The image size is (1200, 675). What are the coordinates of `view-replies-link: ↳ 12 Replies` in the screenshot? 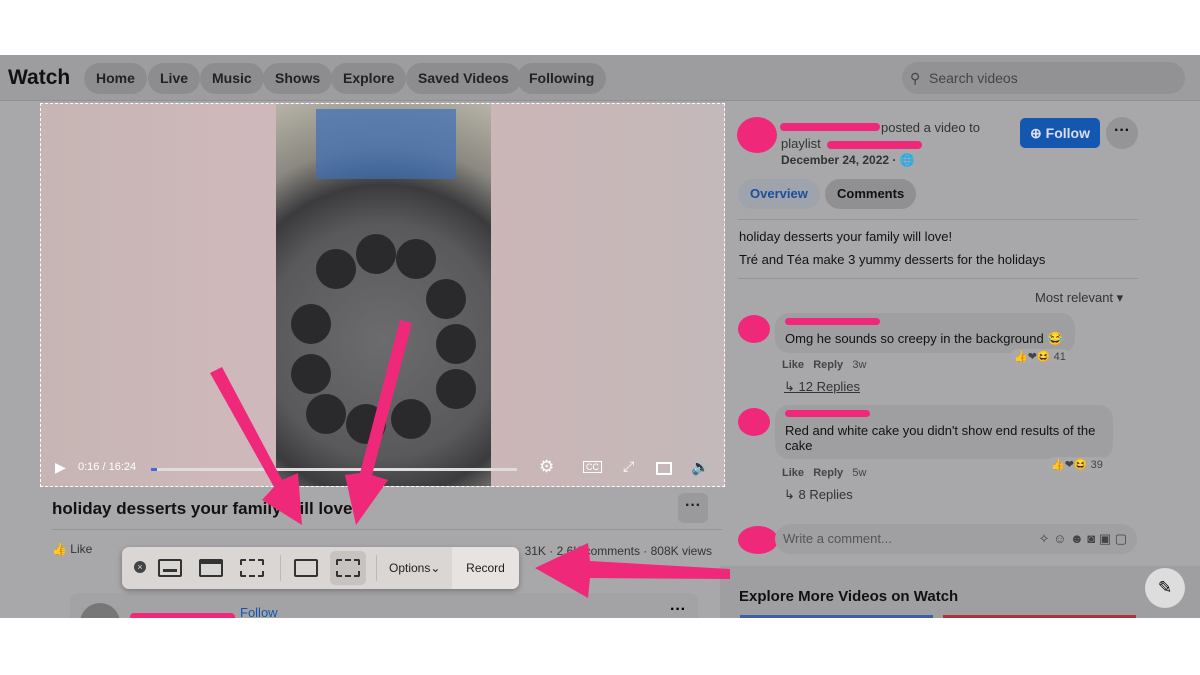 It's located at (822, 387).